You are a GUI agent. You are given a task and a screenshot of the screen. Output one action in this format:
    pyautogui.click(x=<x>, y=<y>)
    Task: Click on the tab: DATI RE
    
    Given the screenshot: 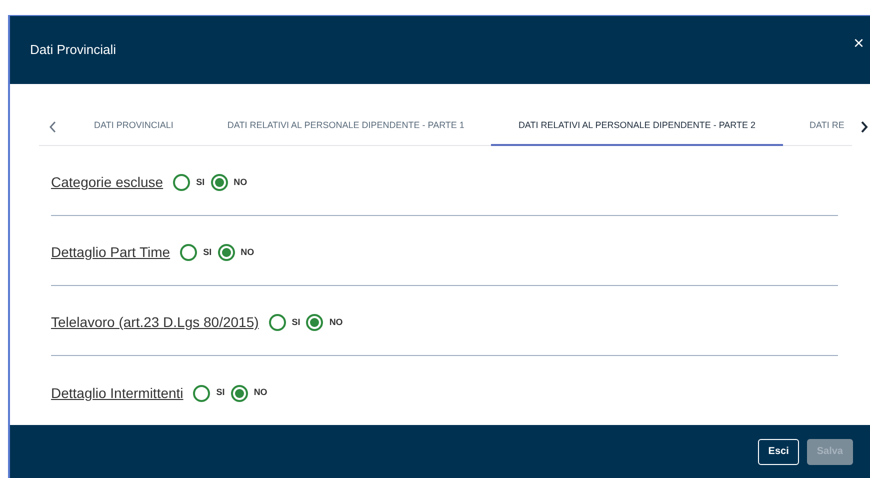 What is the action you would take?
    pyautogui.click(x=816, y=127)
    